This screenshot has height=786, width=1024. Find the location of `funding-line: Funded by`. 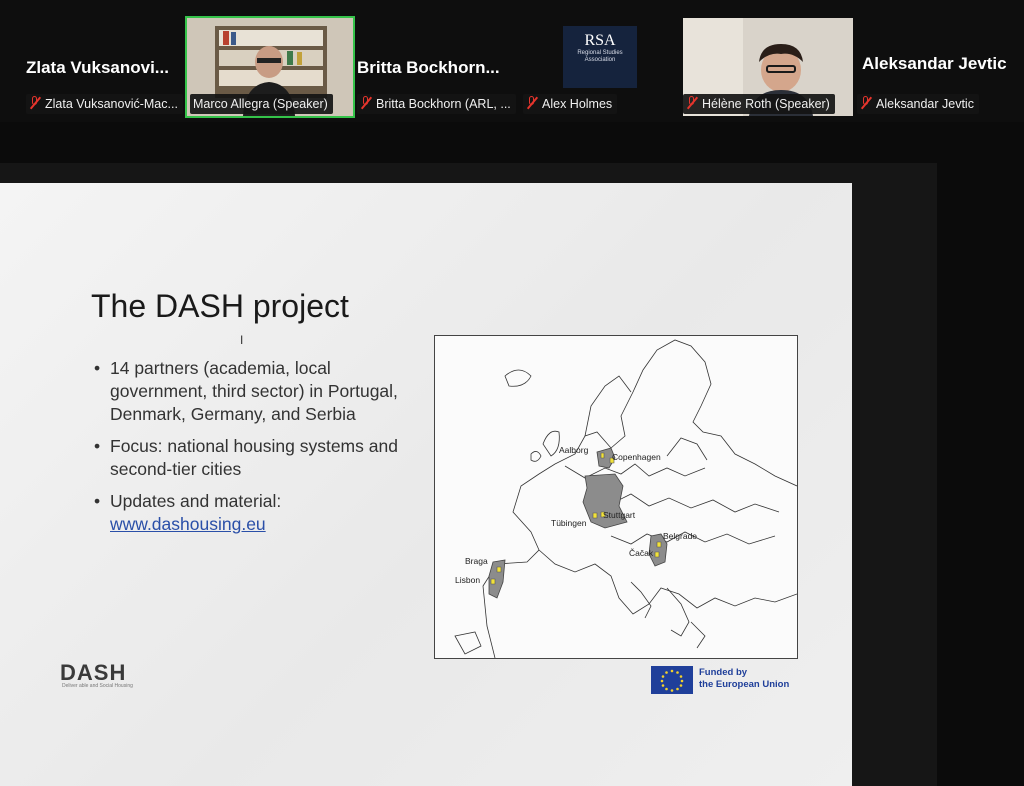

funding-line: Funded by is located at coordinates (723, 672).